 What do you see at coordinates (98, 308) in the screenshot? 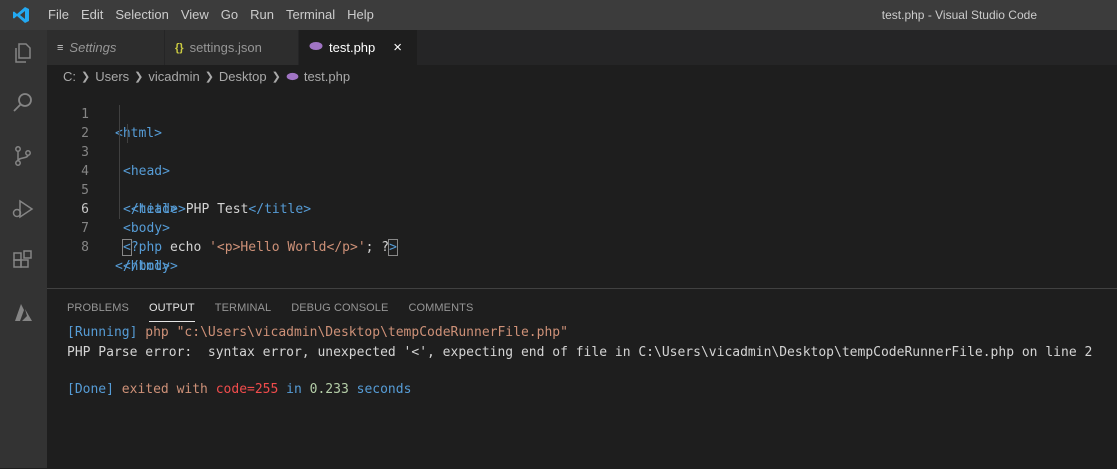
I see `tab-problems: PROBLEMS` at bounding box center [98, 308].